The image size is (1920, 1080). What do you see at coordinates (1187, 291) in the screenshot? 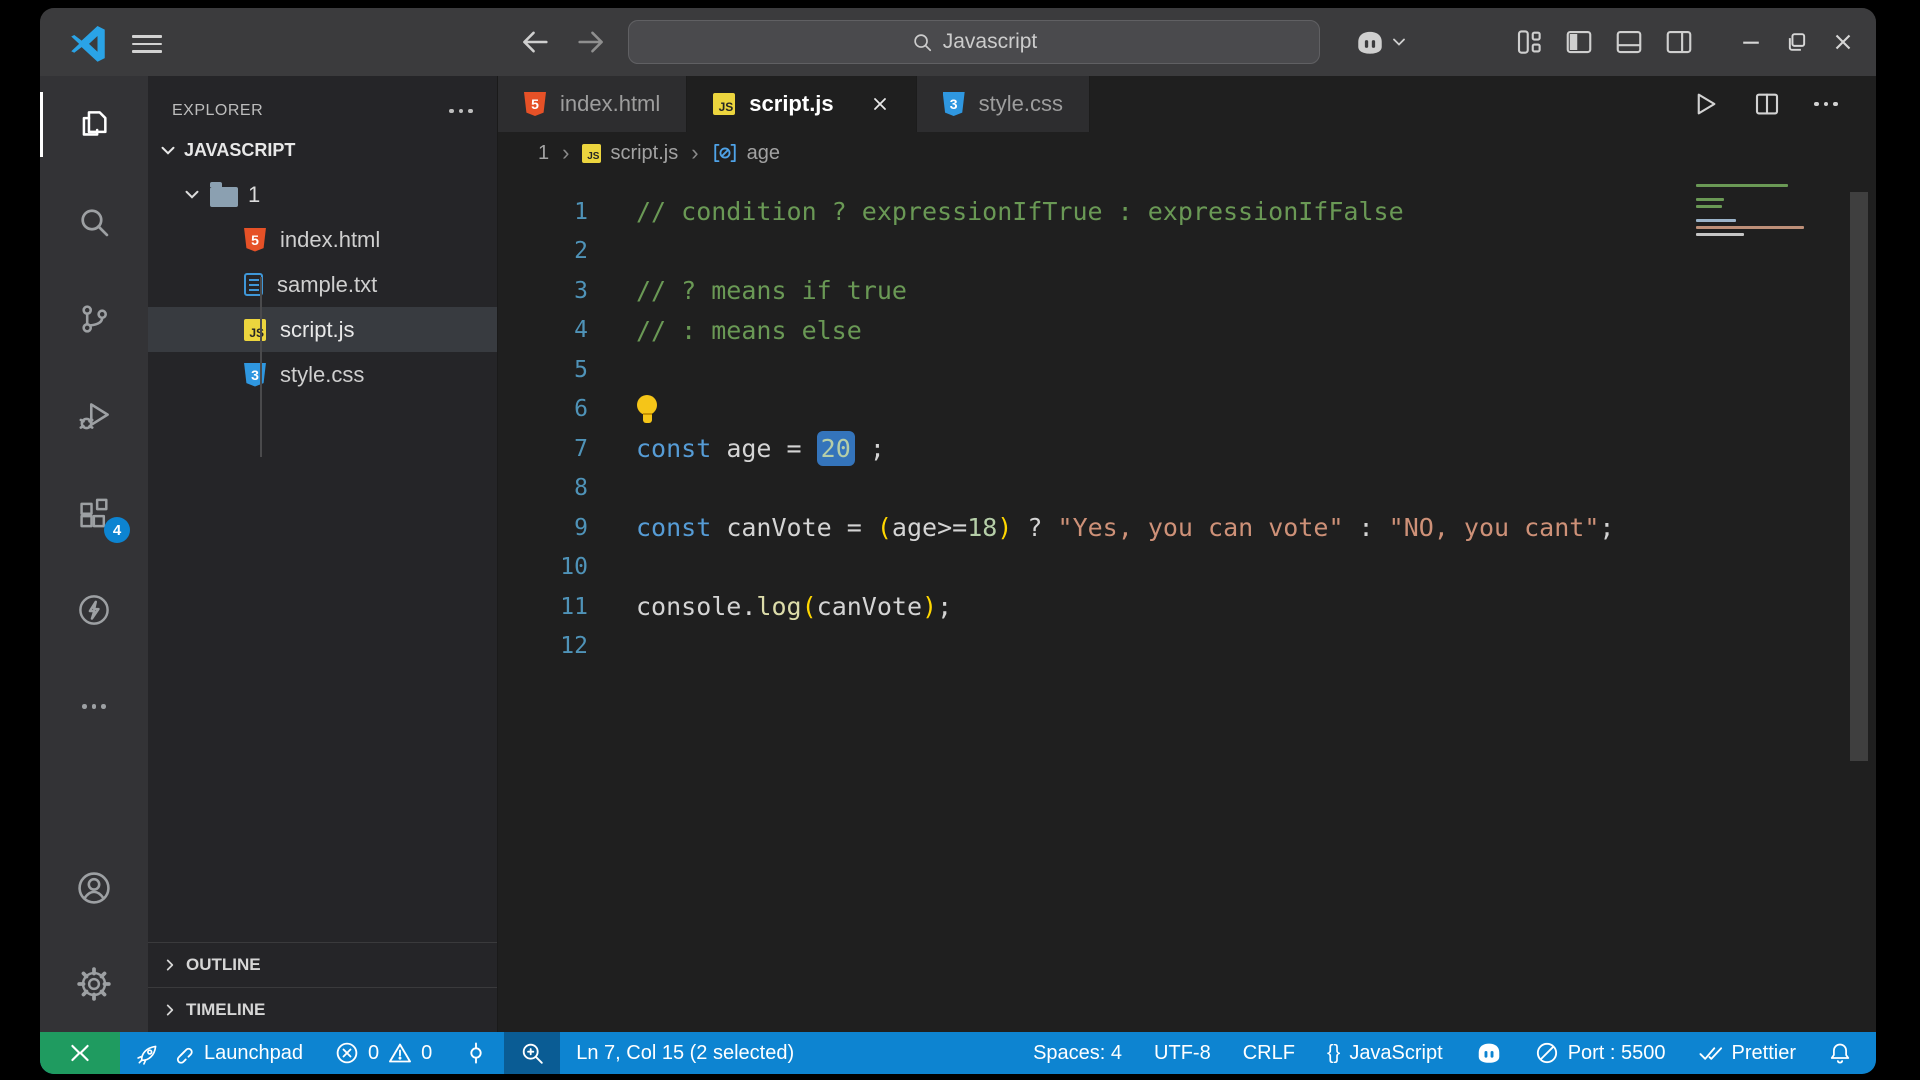
I see `code-line-3: 3// ? means if true` at bounding box center [1187, 291].